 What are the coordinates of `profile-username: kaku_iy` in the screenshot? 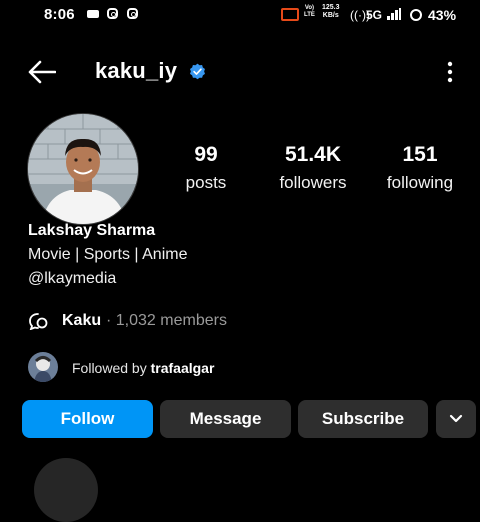 It's located at (136, 70).